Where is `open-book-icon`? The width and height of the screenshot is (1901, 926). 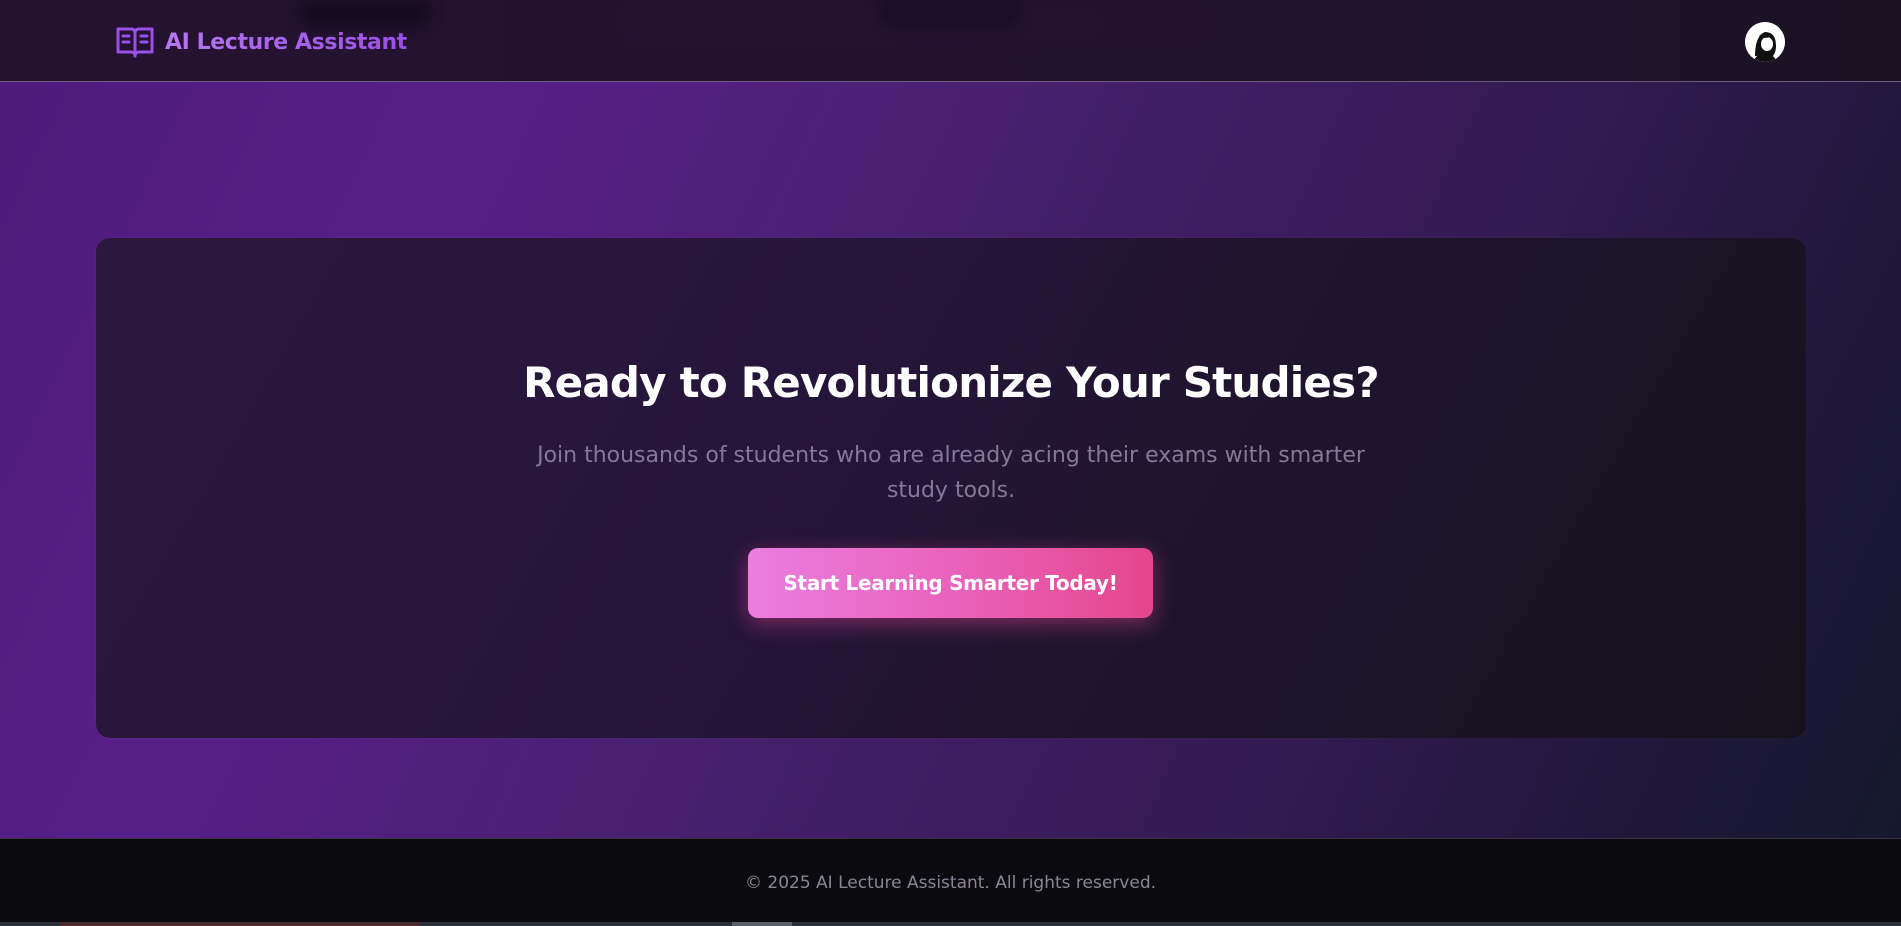
open-book-icon is located at coordinates (135, 42).